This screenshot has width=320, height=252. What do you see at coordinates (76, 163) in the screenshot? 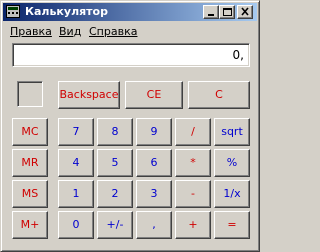
I see `digit-4-button: 4` at bounding box center [76, 163].